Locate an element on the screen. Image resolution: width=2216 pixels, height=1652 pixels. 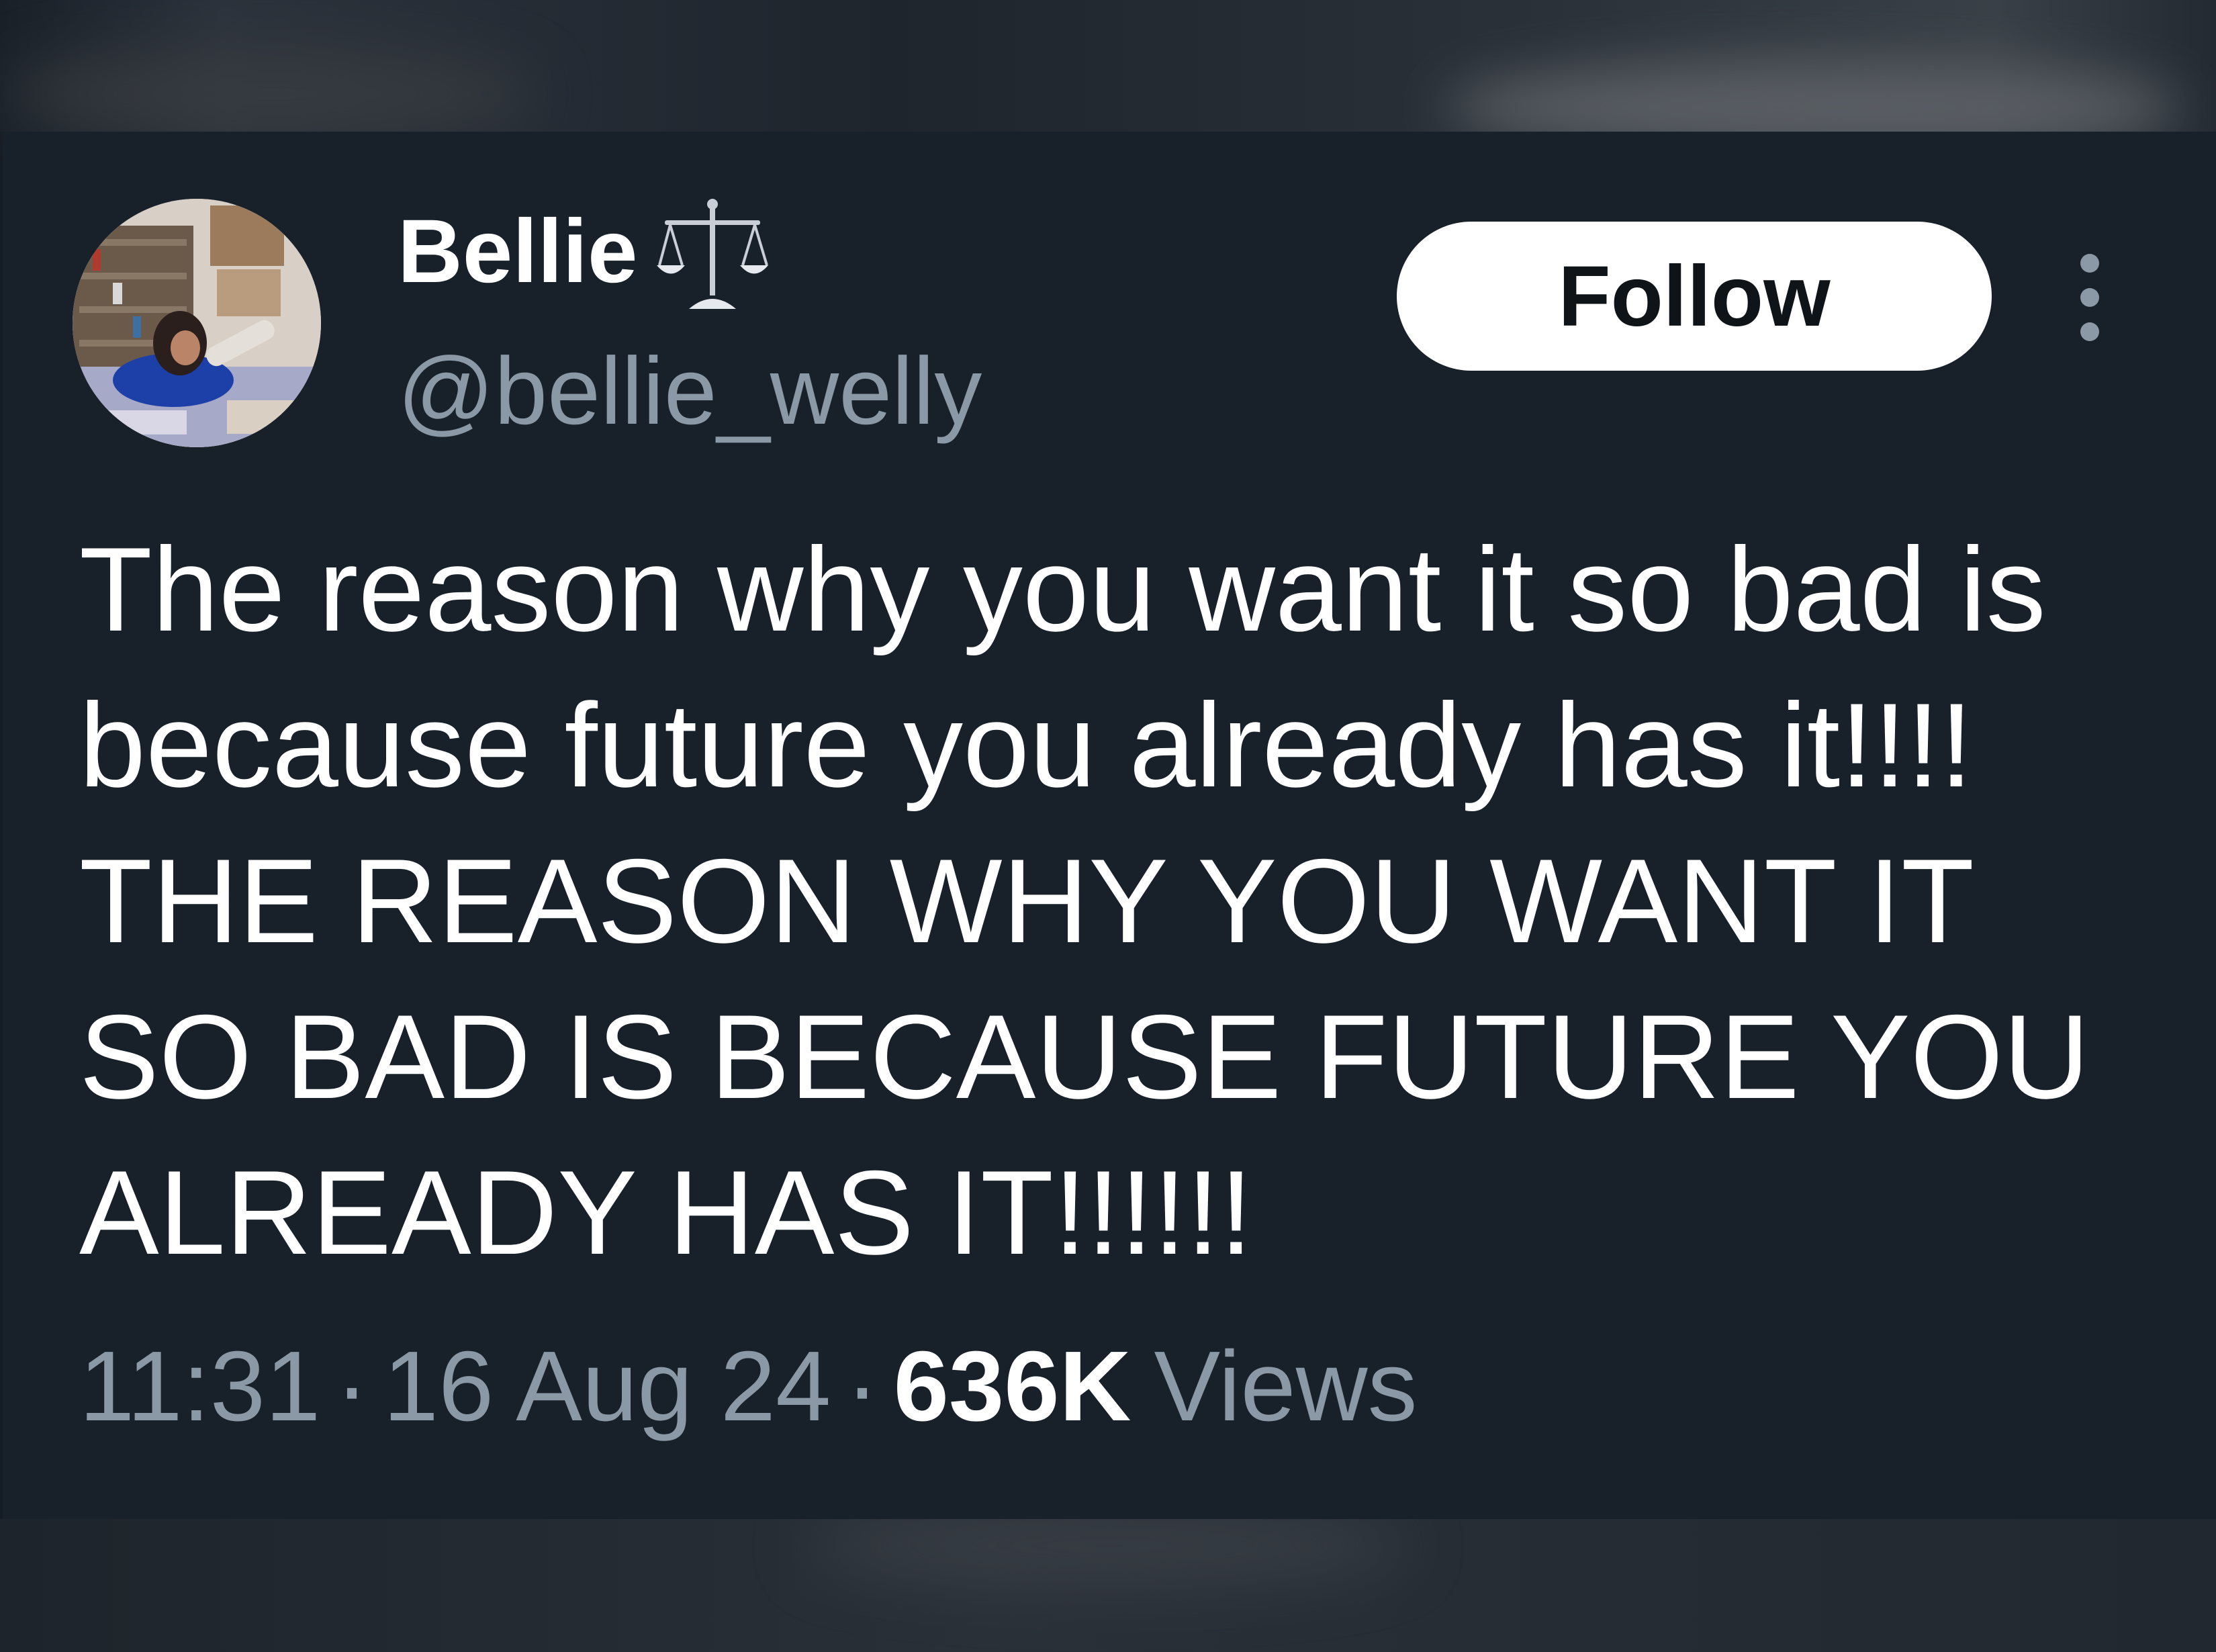
tweet-time: 11:31 is located at coordinates (200, 1386).